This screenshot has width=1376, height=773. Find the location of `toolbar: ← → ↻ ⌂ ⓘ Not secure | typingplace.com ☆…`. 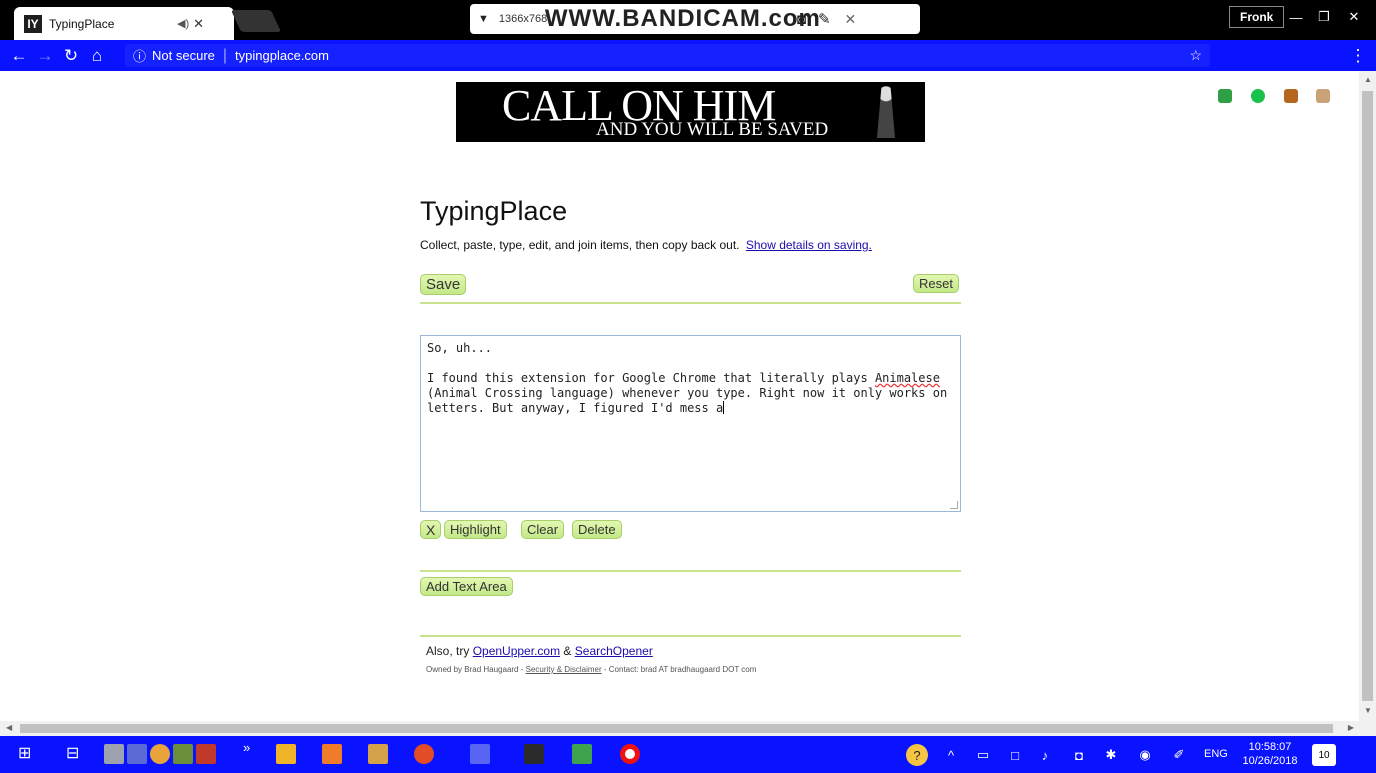

toolbar: ← → ↻ ⌂ ⓘ Not secure | typingplace.com ☆… is located at coordinates (688, 71).